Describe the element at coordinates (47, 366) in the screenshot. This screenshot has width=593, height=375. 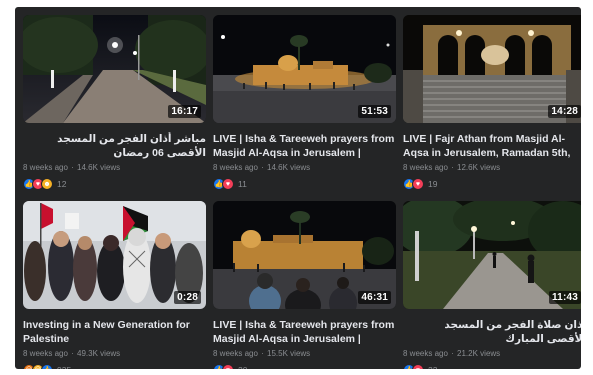
I see `like-icon: 👍` at that location.